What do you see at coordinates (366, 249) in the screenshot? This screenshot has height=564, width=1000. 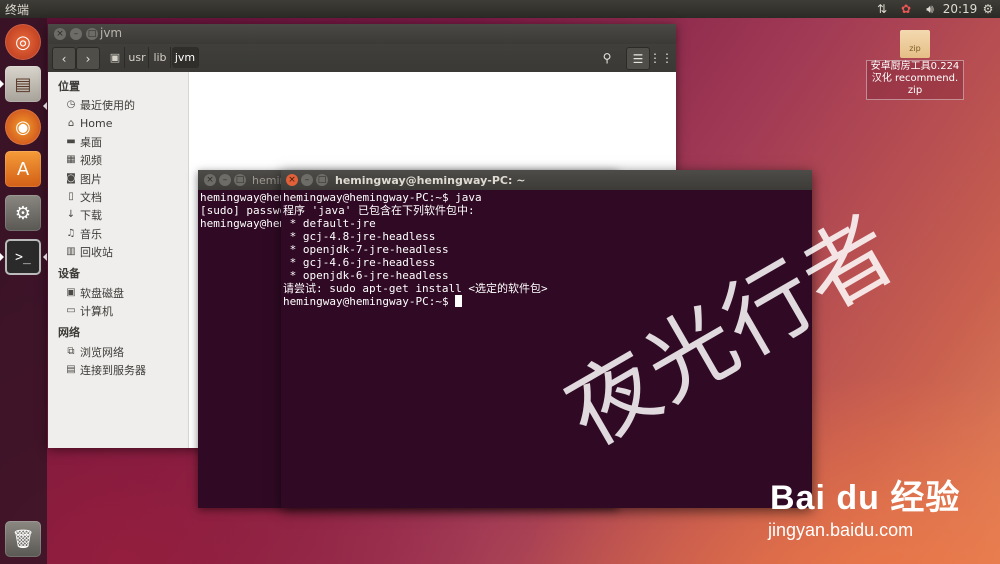 I see `terminal-line: * openjdk-7-jre-headless` at bounding box center [366, 249].